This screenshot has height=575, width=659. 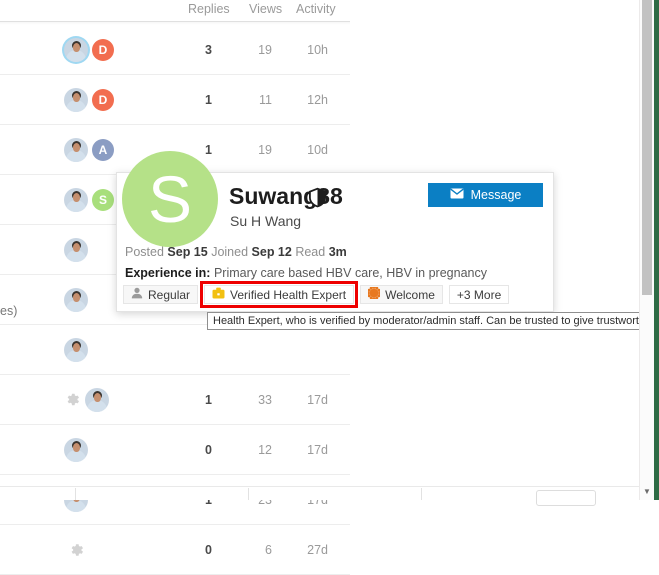 I want to click on cell-activity: 10h, so click(x=317, y=49).